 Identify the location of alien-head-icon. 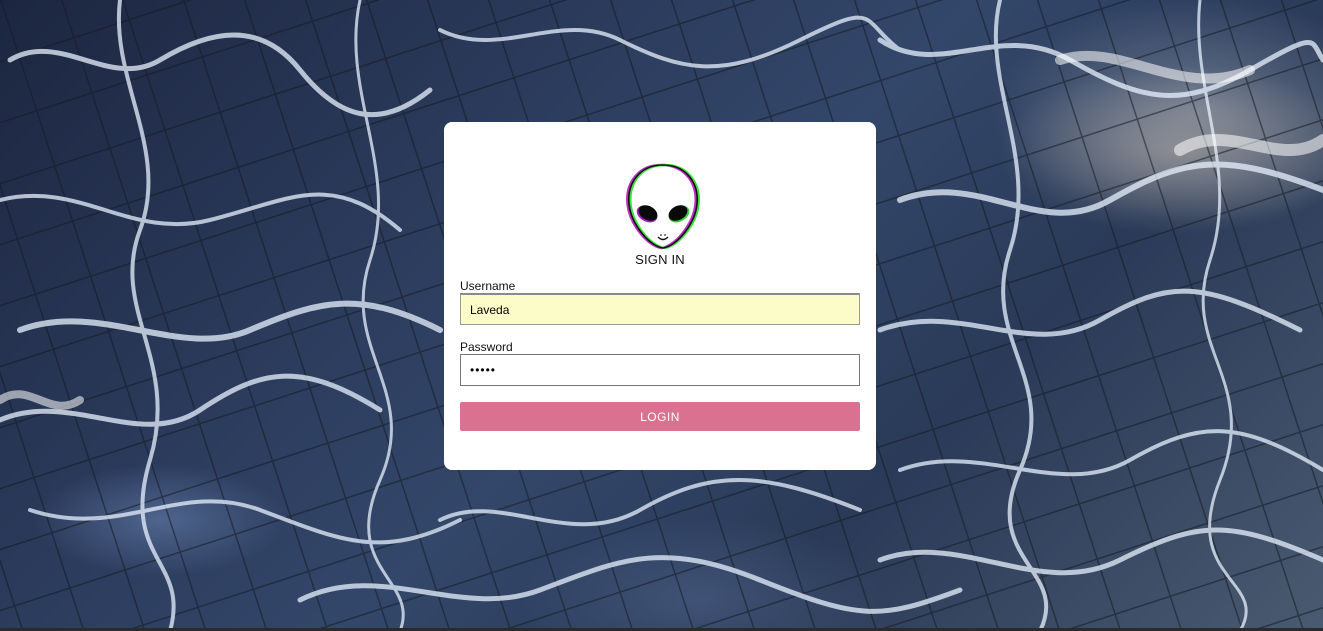
(663, 206).